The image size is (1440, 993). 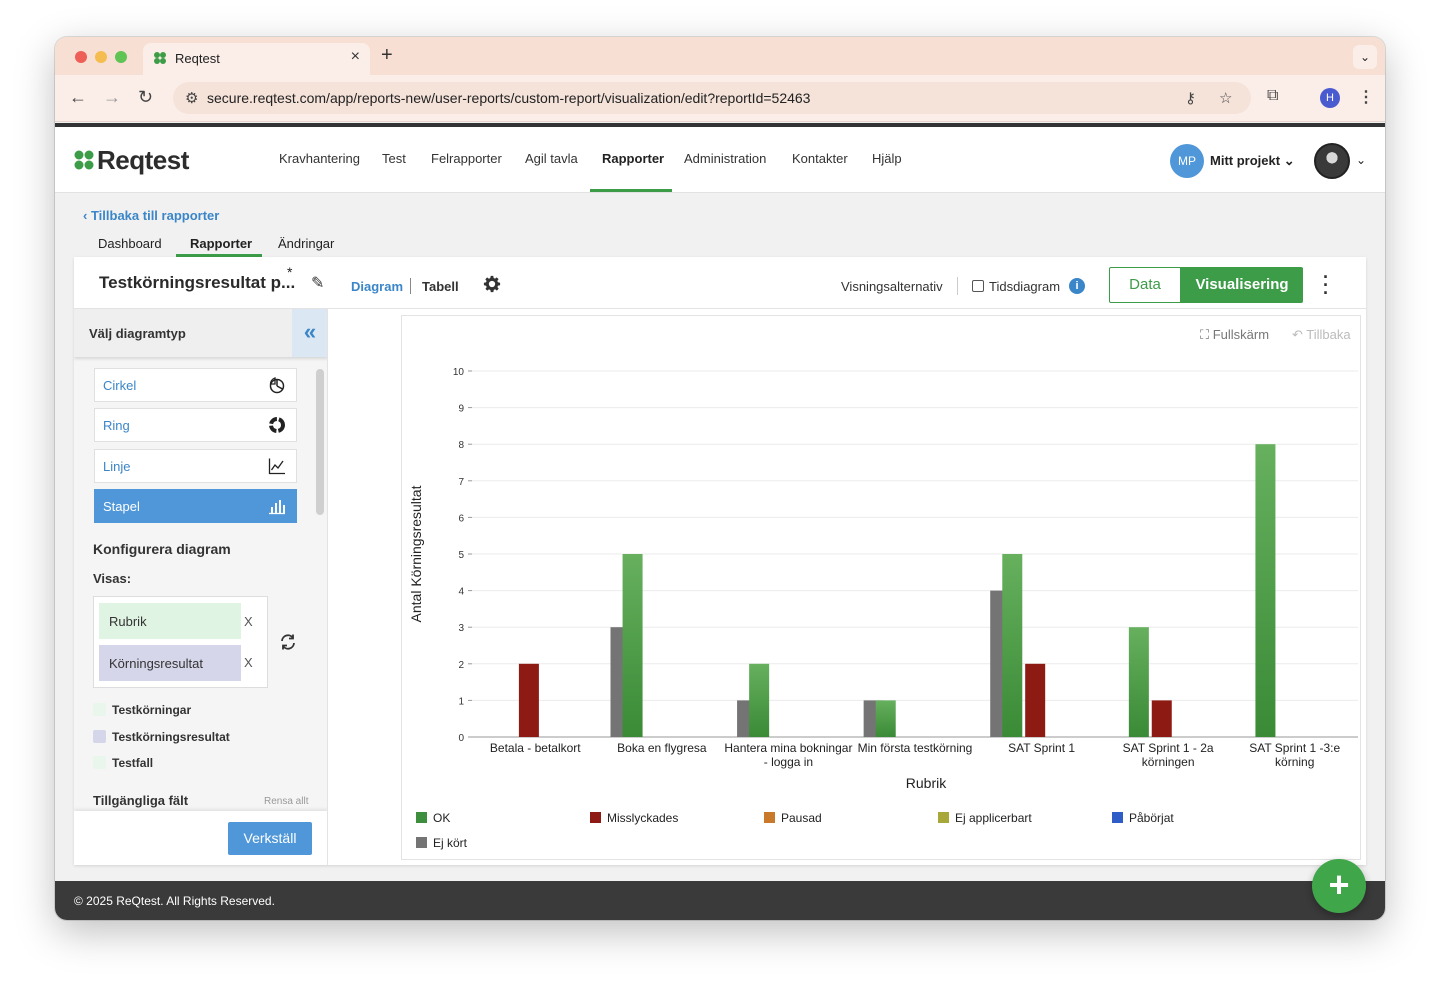 I want to click on fullscreen-label: Fullskärm, so click(x=1241, y=334).